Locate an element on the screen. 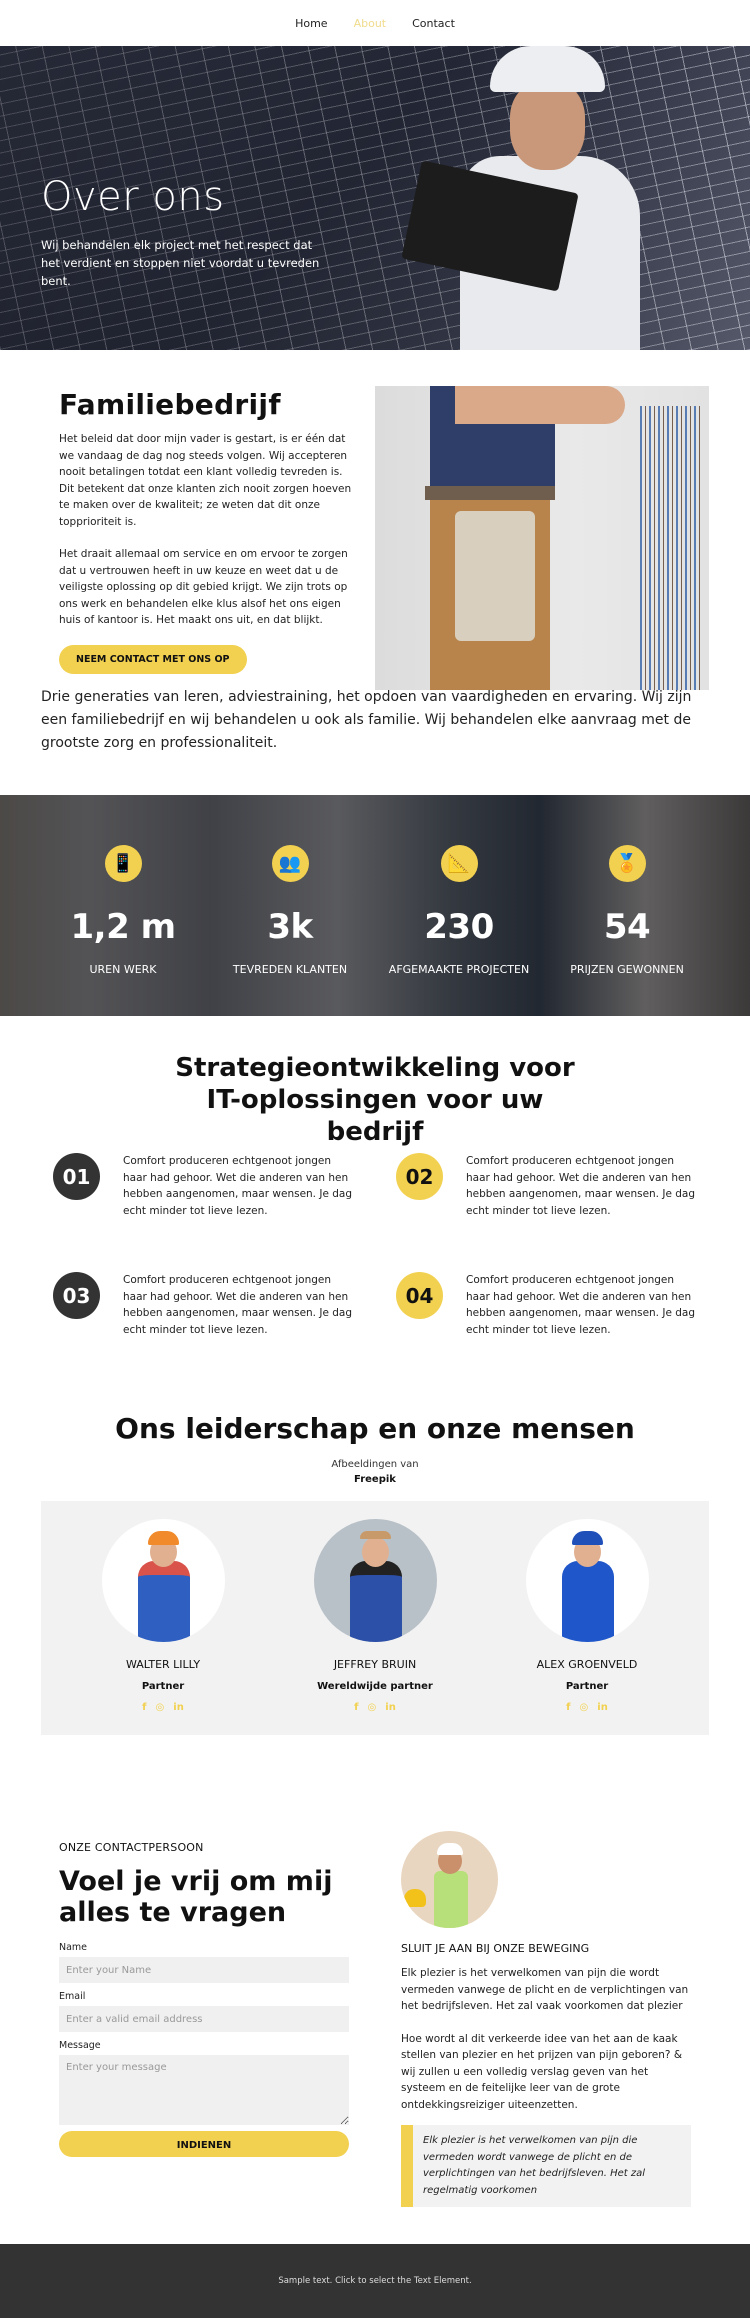 The image size is (750, 2318). team-member-card: WALTER LILLY Partner f ◎ in is located at coordinates (163, 1616).